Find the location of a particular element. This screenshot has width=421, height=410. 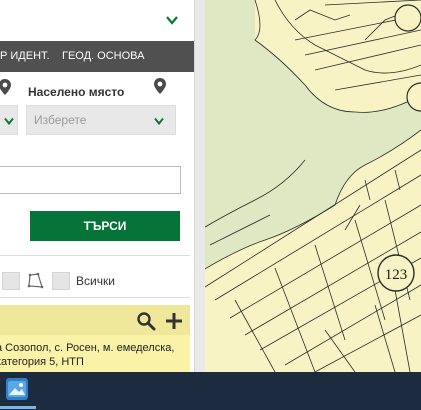

identifier-input is located at coordinates (90, 180).